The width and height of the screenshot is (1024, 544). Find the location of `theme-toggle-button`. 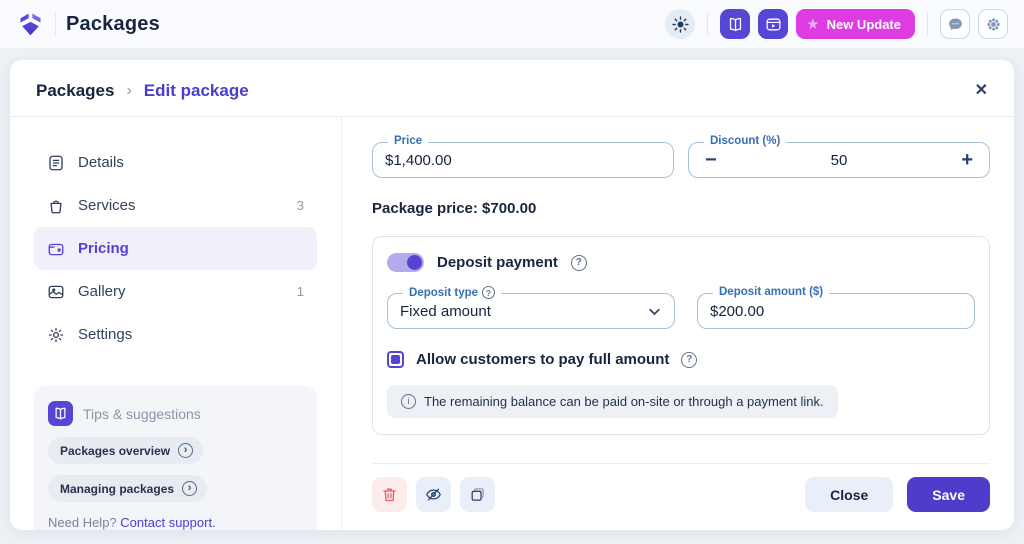

theme-toggle-button is located at coordinates (680, 24).